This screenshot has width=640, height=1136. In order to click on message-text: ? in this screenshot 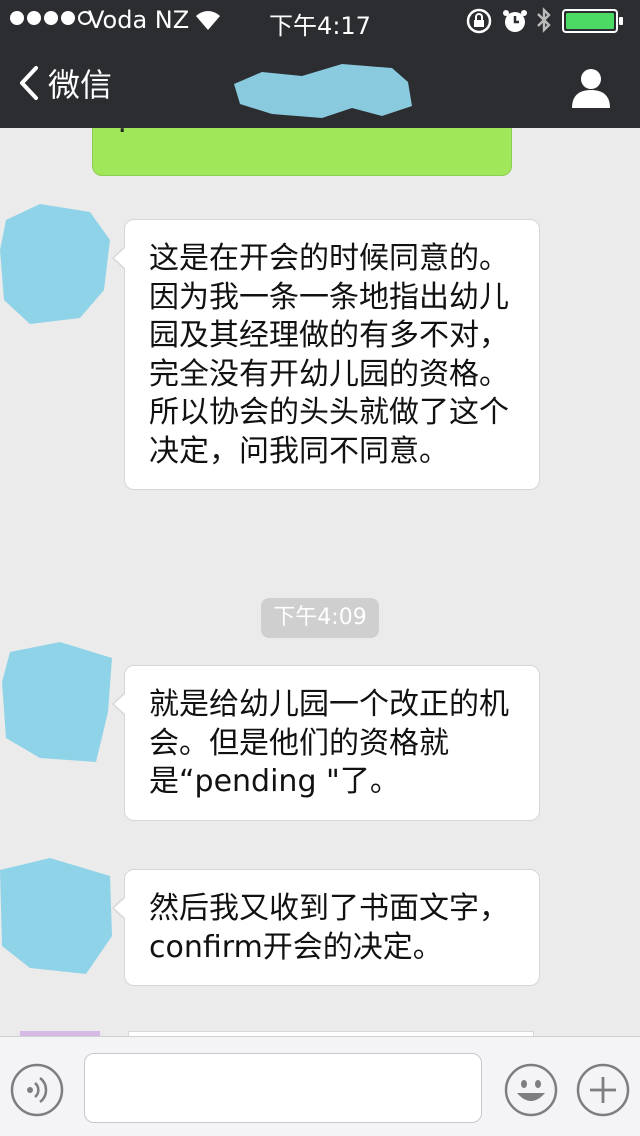, I will do `click(123, 134)`.